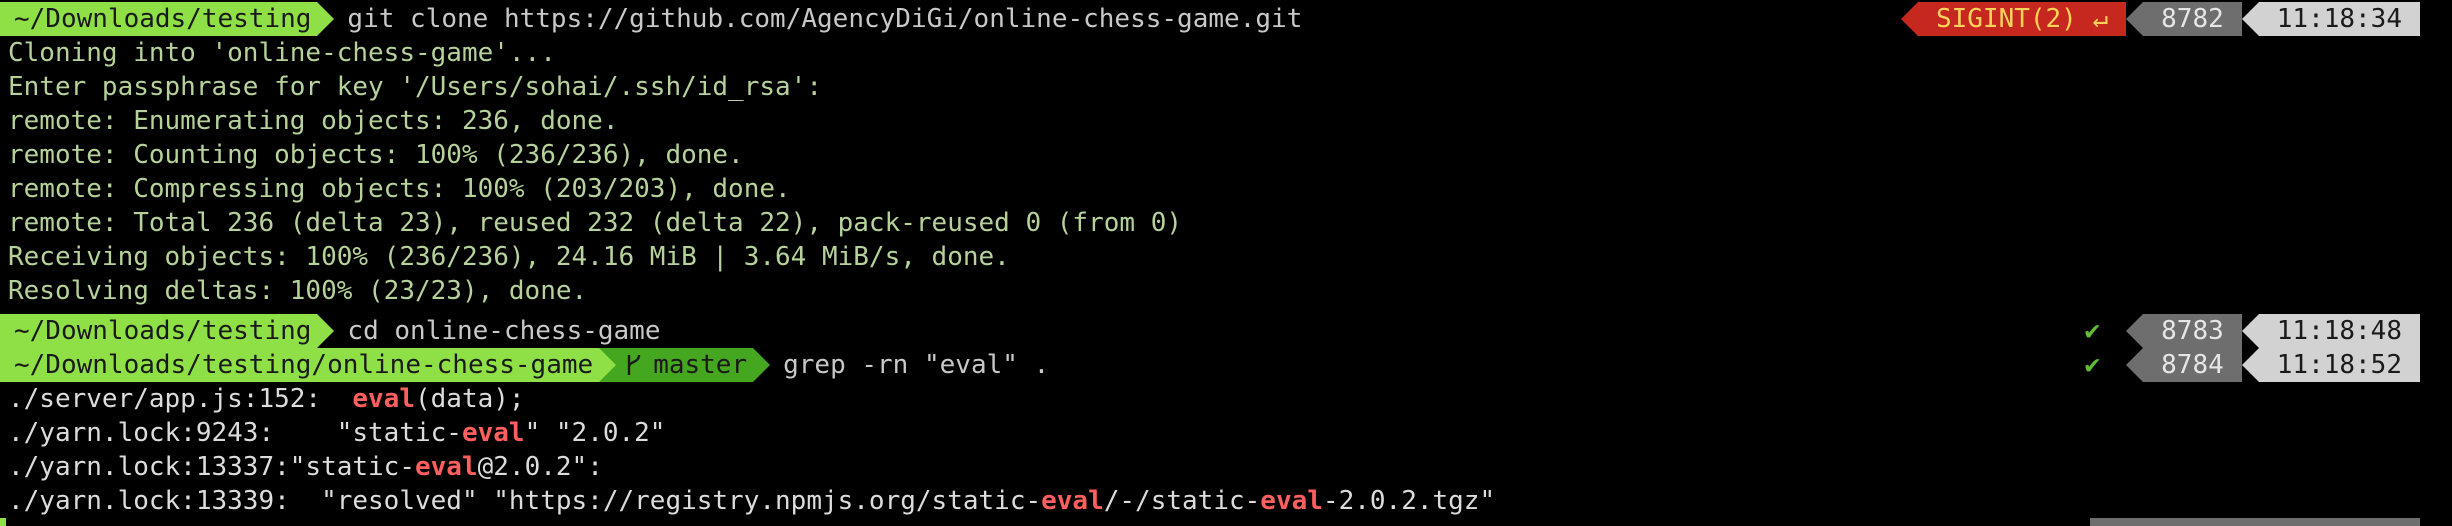  I want to click on prompt-time: 11:18:52, so click(2330, 365).